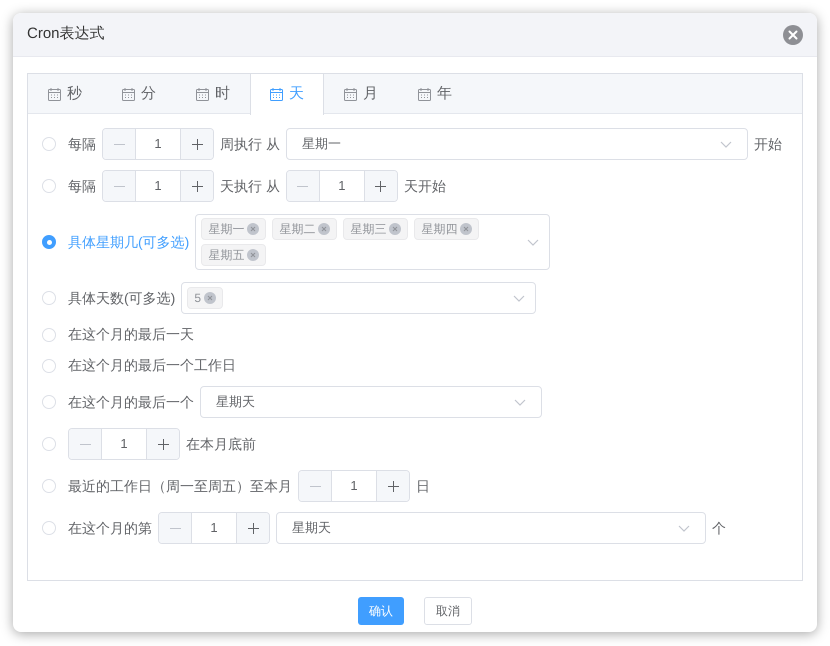 The image size is (830, 646). What do you see at coordinates (361, 94) in the screenshot?
I see `tab: 月` at bounding box center [361, 94].